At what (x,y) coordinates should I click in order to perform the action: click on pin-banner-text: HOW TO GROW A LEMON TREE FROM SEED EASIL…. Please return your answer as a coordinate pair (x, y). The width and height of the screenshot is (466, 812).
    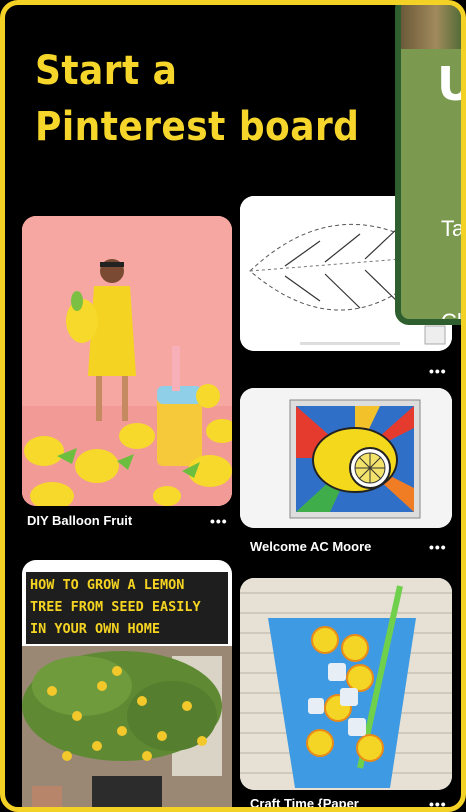
    Looking at the image, I should click on (127, 608).